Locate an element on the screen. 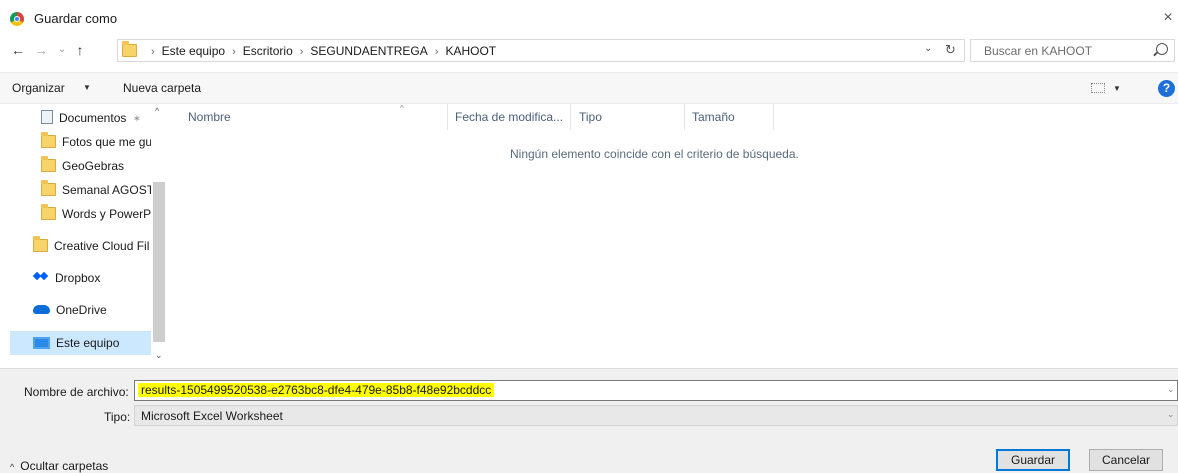 This screenshot has height=473, width=1178. sidebar-item-creative-cloud: Creative Cloud Fil is located at coordinates (92, 246).